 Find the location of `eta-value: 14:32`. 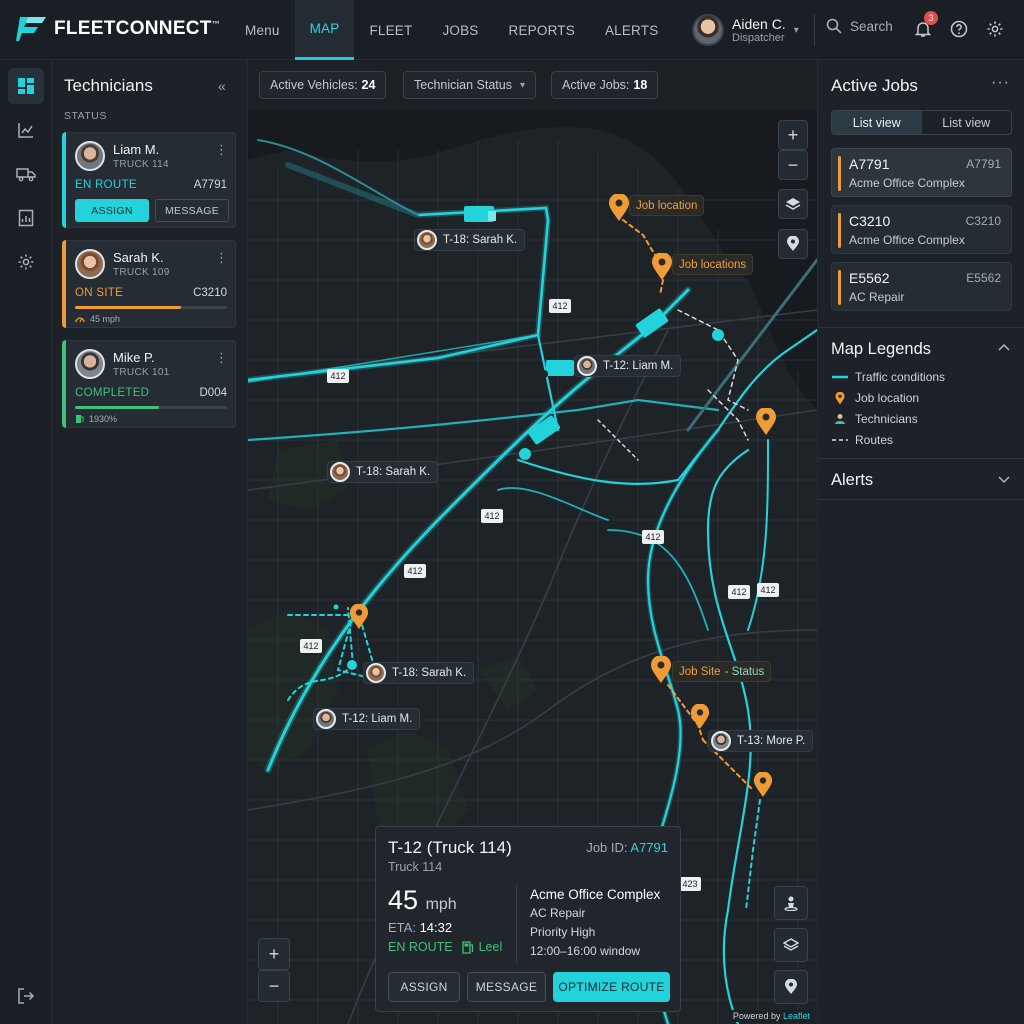

eta-value: 14:32 is located at coordinates (436, 927).